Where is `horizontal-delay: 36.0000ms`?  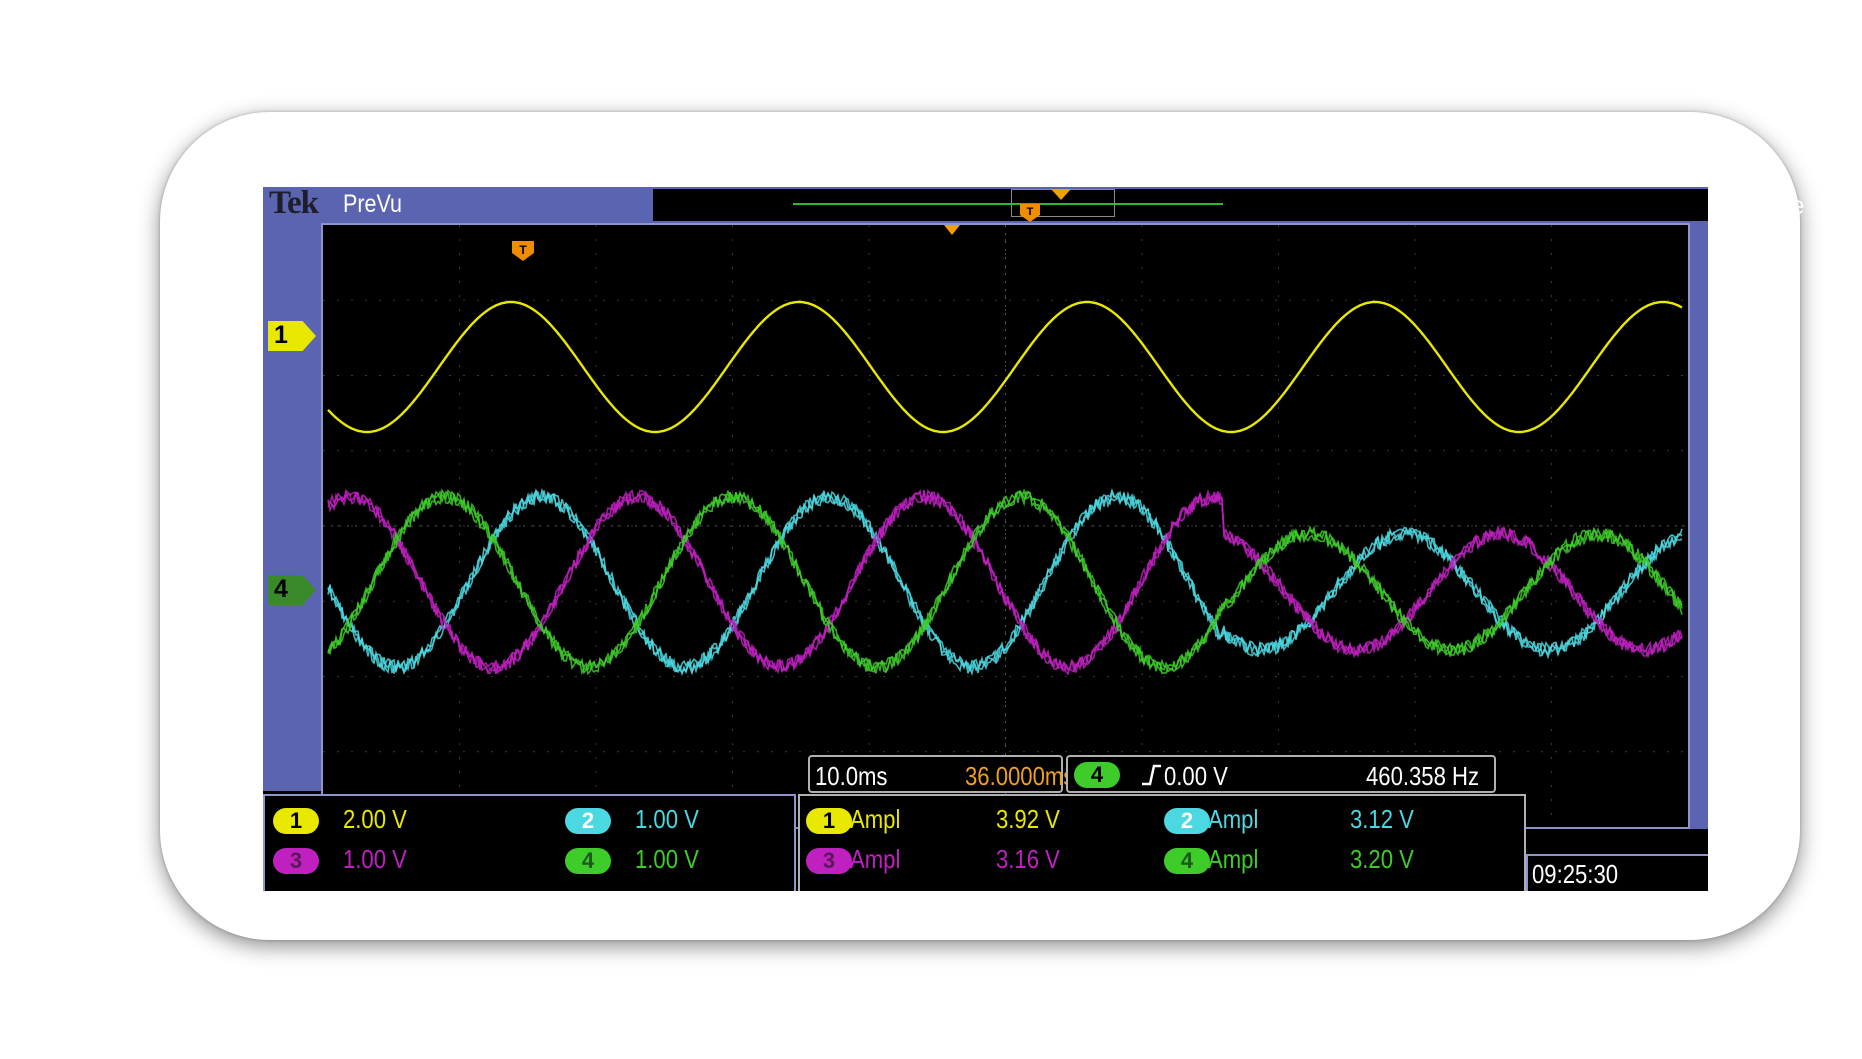
horizontal-delay: 36.0000ms is located at coordinates (1020, 776).